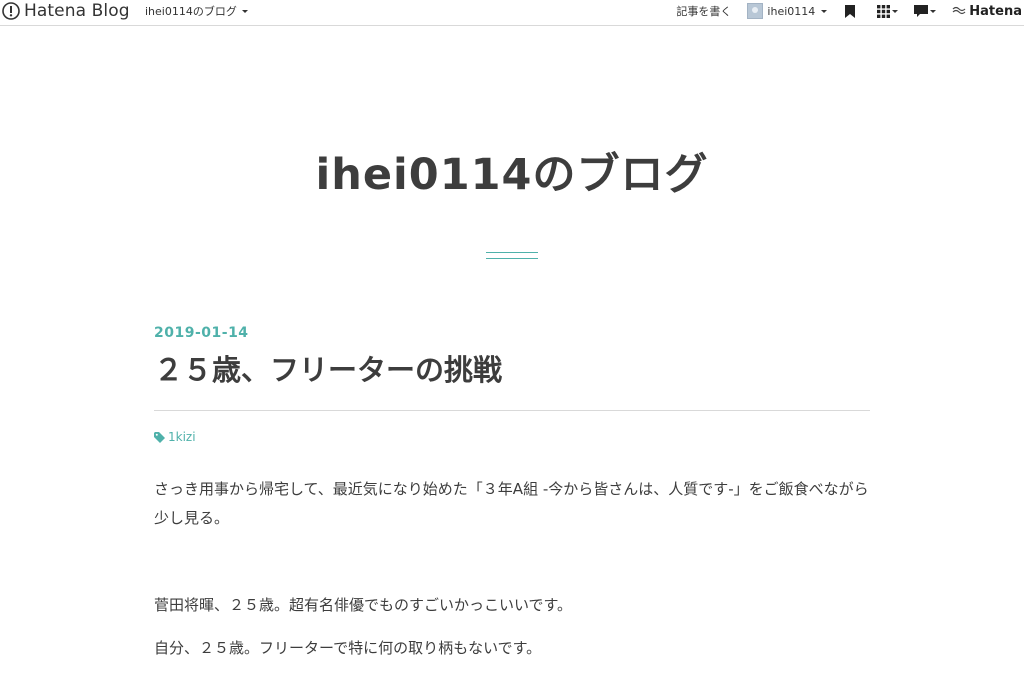 This screenshot has width=1024, height=677. I want to click on entry-title: ２５歳、フリーターの挑戦, so click(512, 372).